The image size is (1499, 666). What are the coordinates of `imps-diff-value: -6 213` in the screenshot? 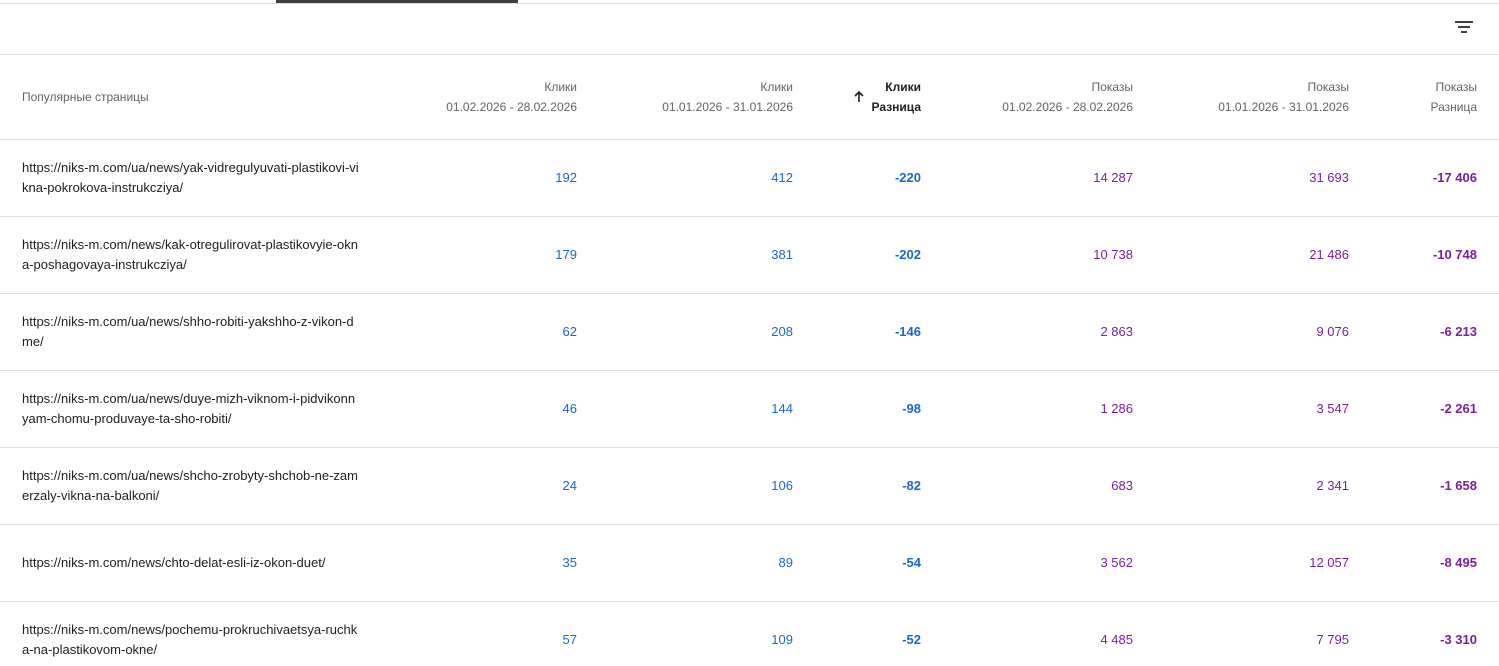 It's located at (1458, 331).